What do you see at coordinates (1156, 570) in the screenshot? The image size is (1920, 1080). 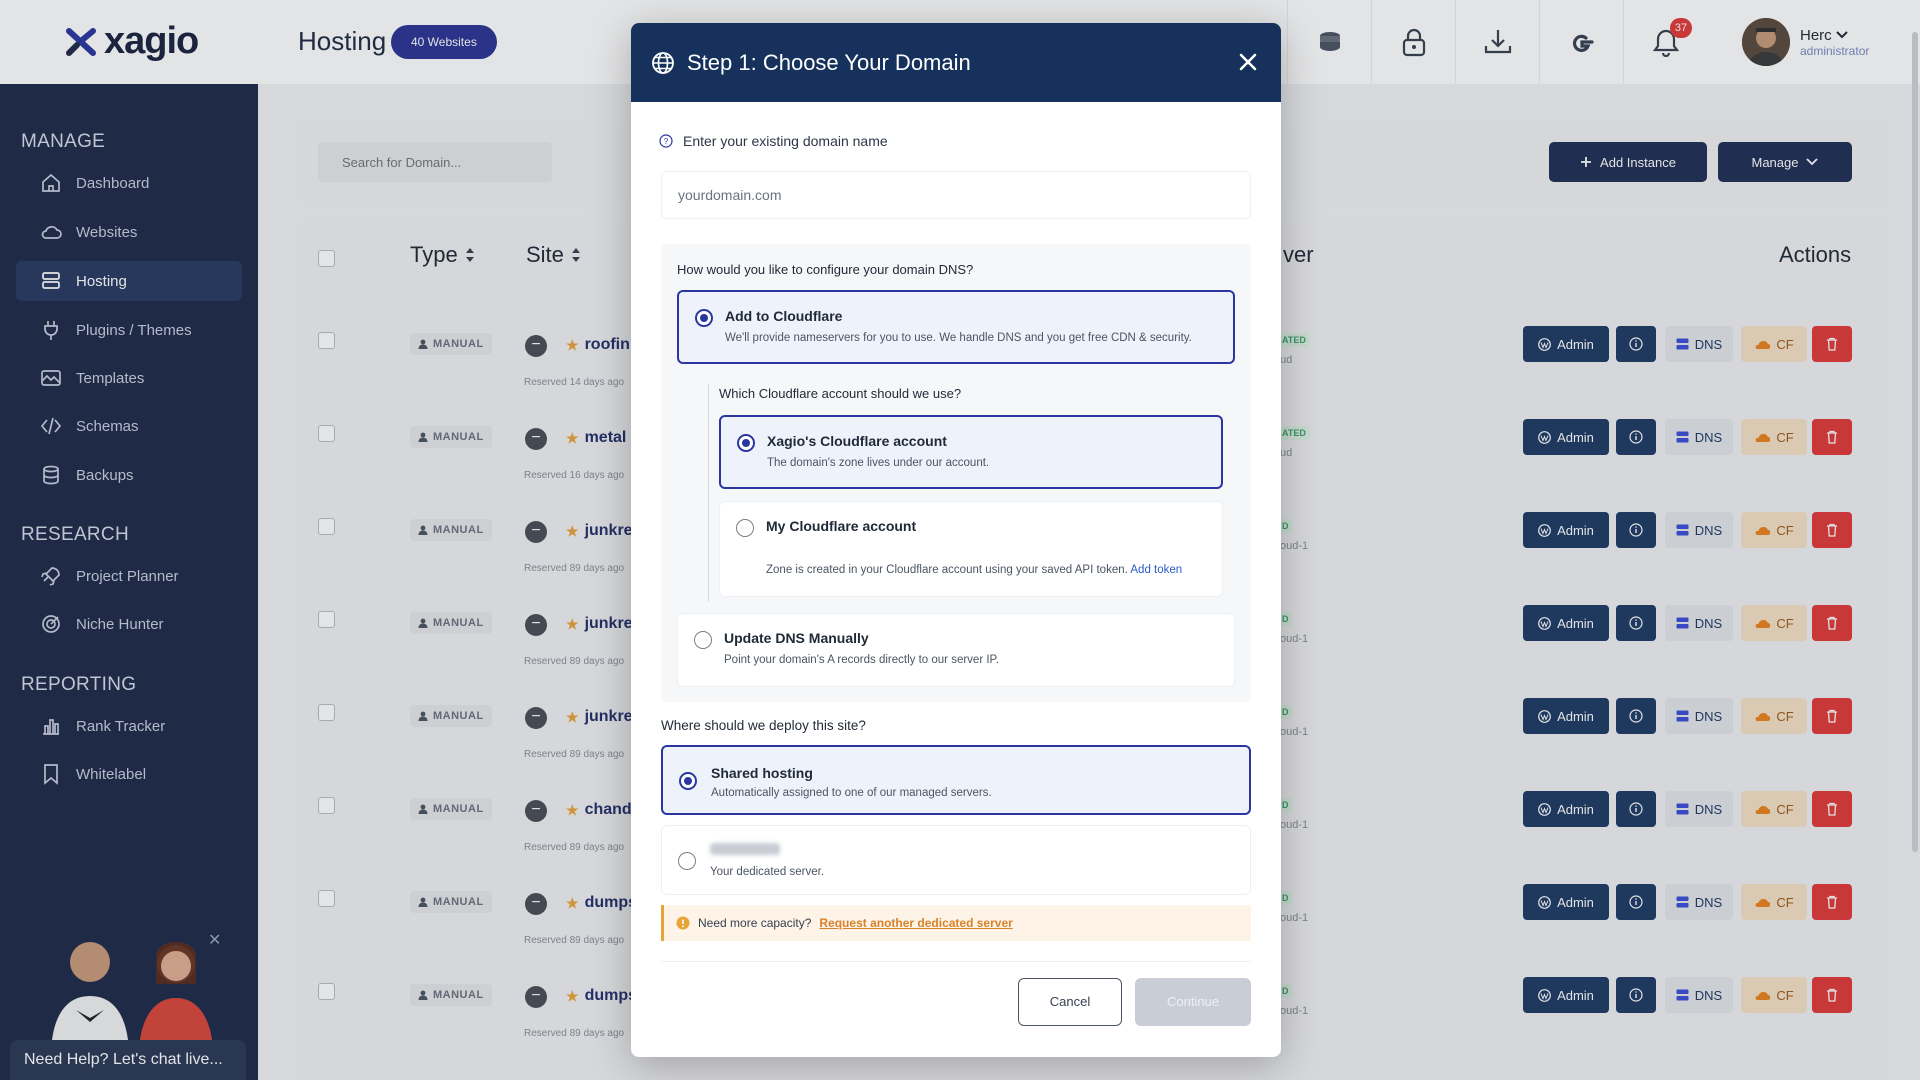 I see `add-token-link: Add token` at bounding box center [1156, 570].